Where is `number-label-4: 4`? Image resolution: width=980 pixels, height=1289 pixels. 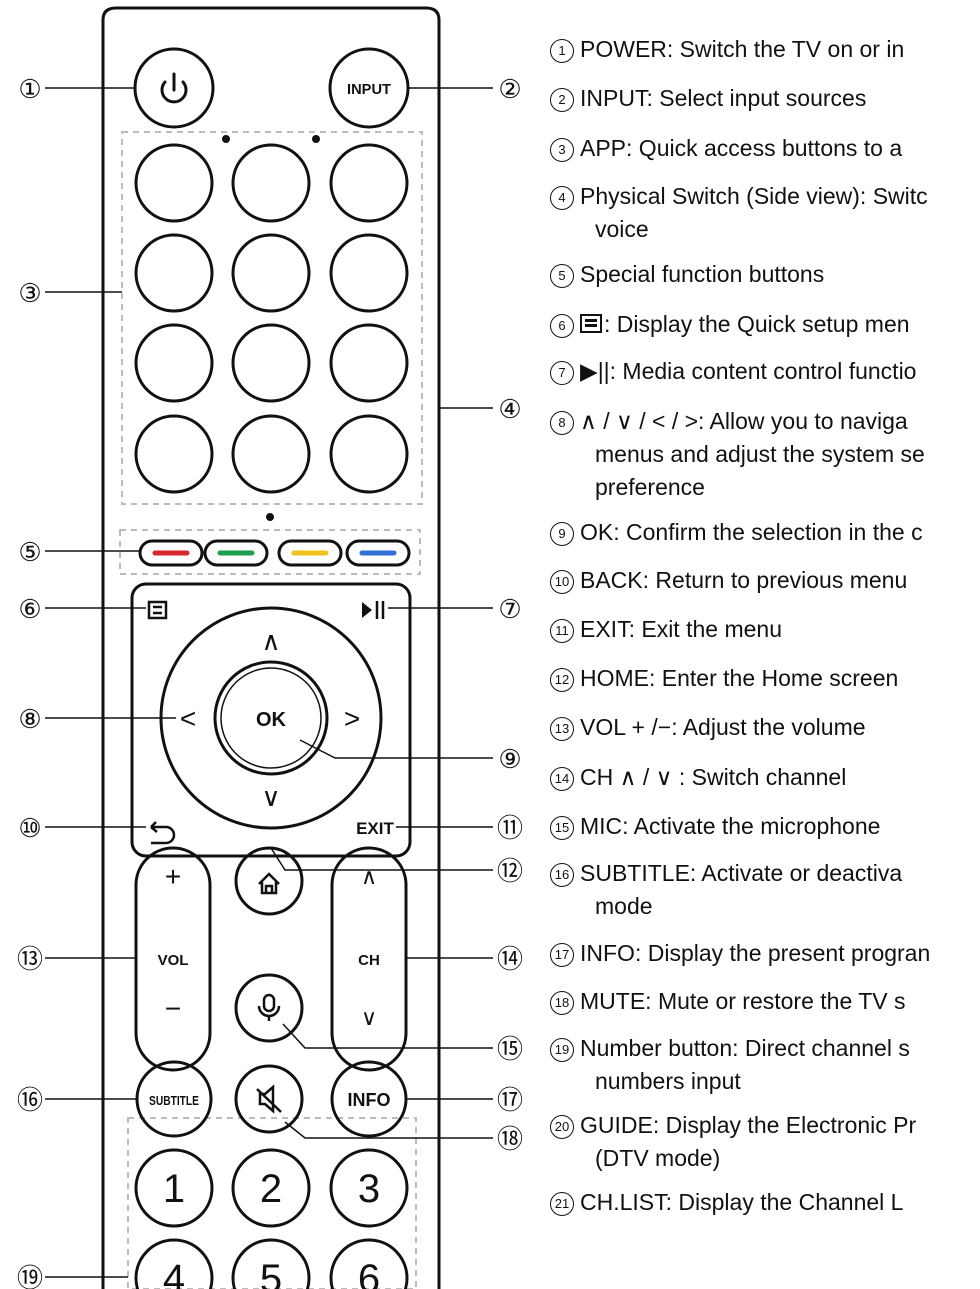 number-label-4: 4 is located at coordinates (174, 1273).